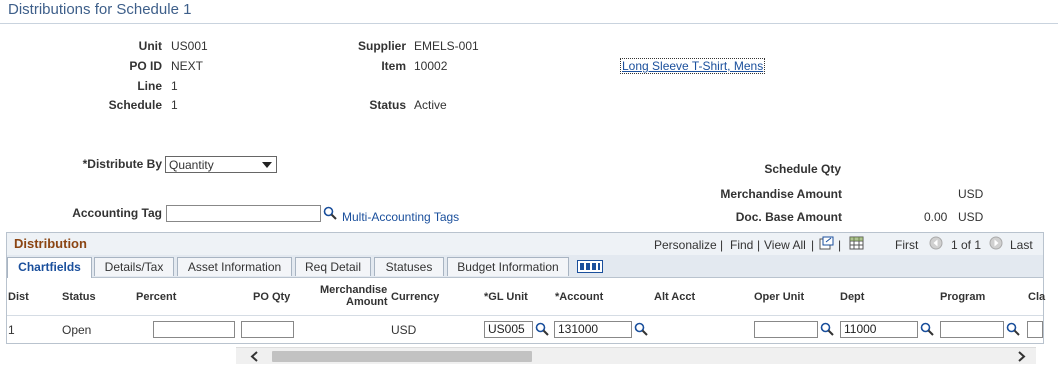 The width and height of the screenshot is (1058, 386). What do you see at coordinates (415, 297) in the screenshot?
I see `col-currency: Currency` at bounding box center [415, 297].